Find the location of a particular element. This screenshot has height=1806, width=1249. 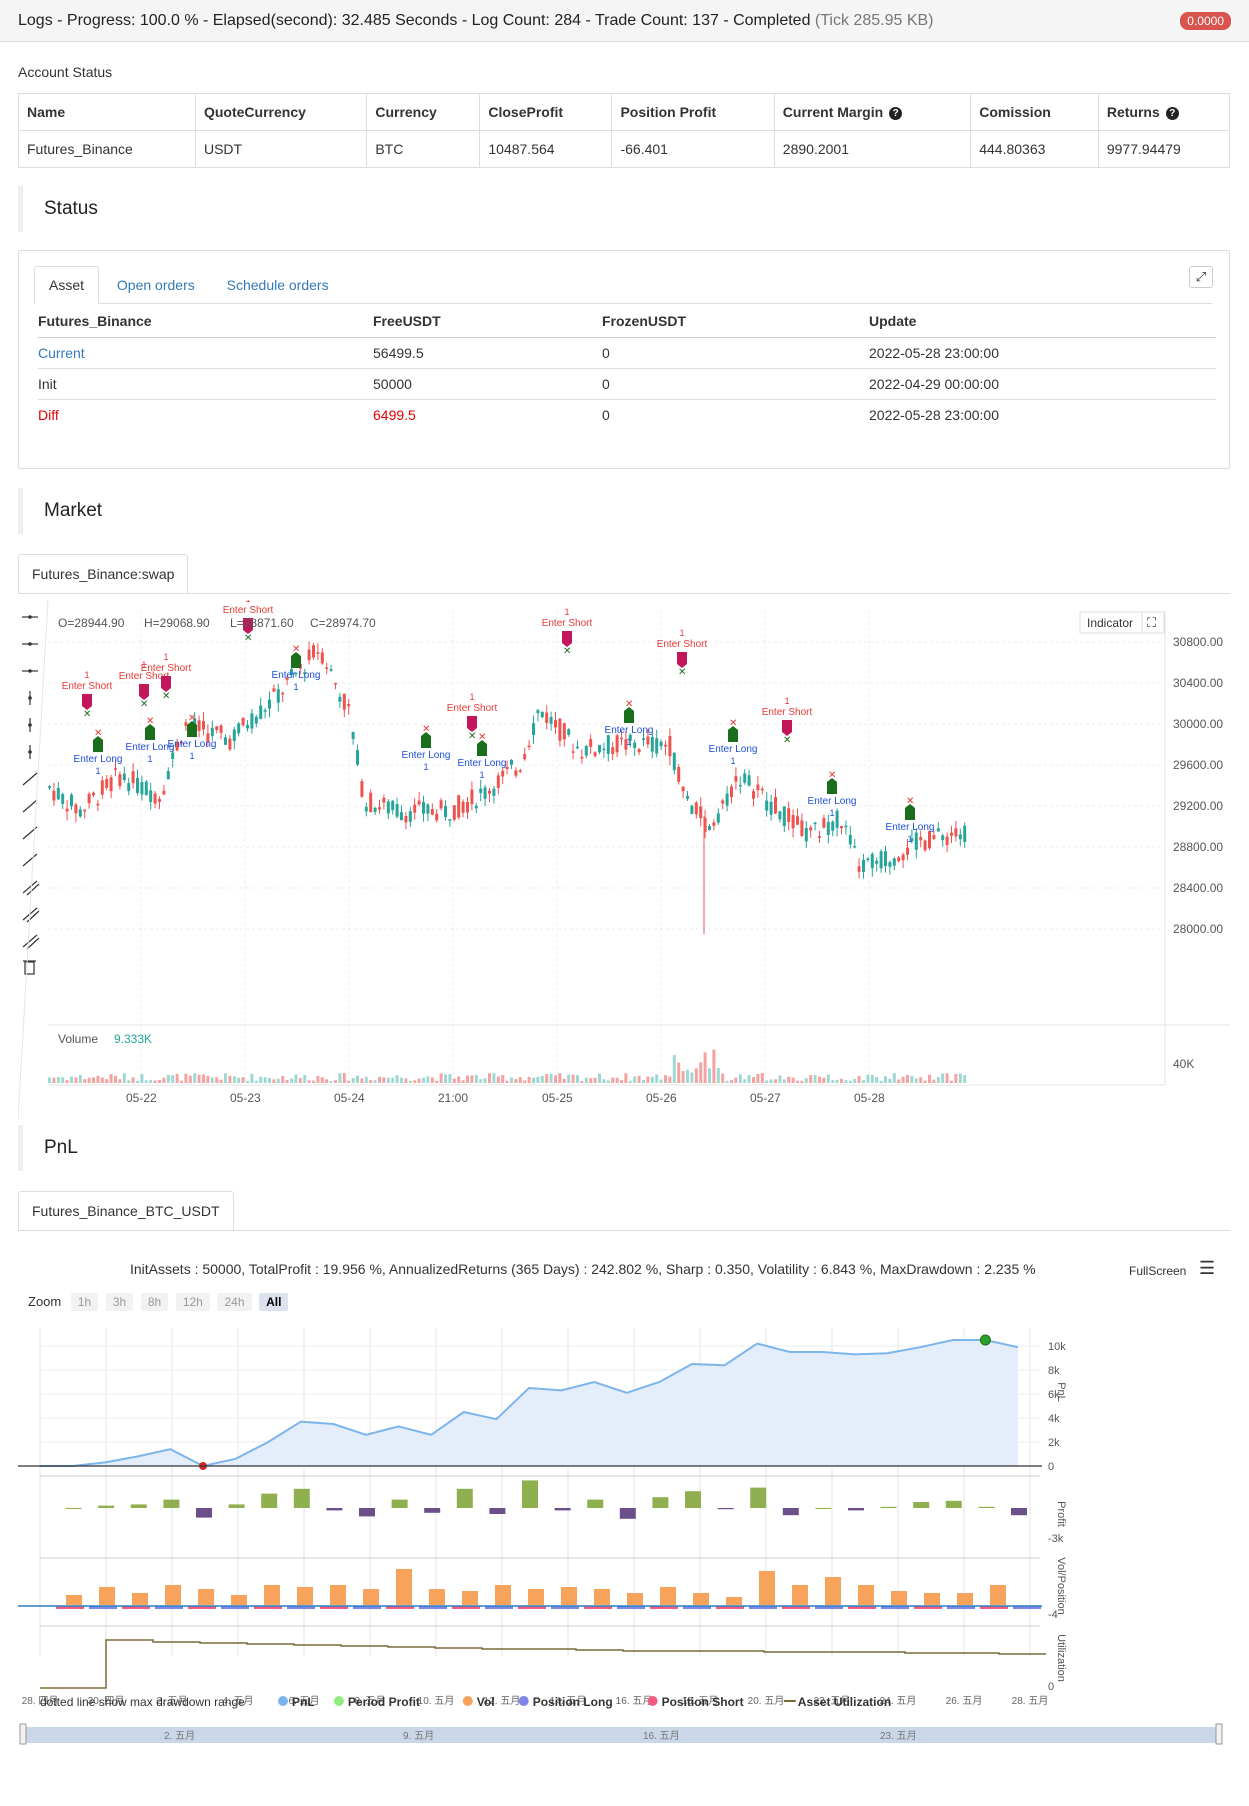

hline-tool is located at coordinates (30, 617).